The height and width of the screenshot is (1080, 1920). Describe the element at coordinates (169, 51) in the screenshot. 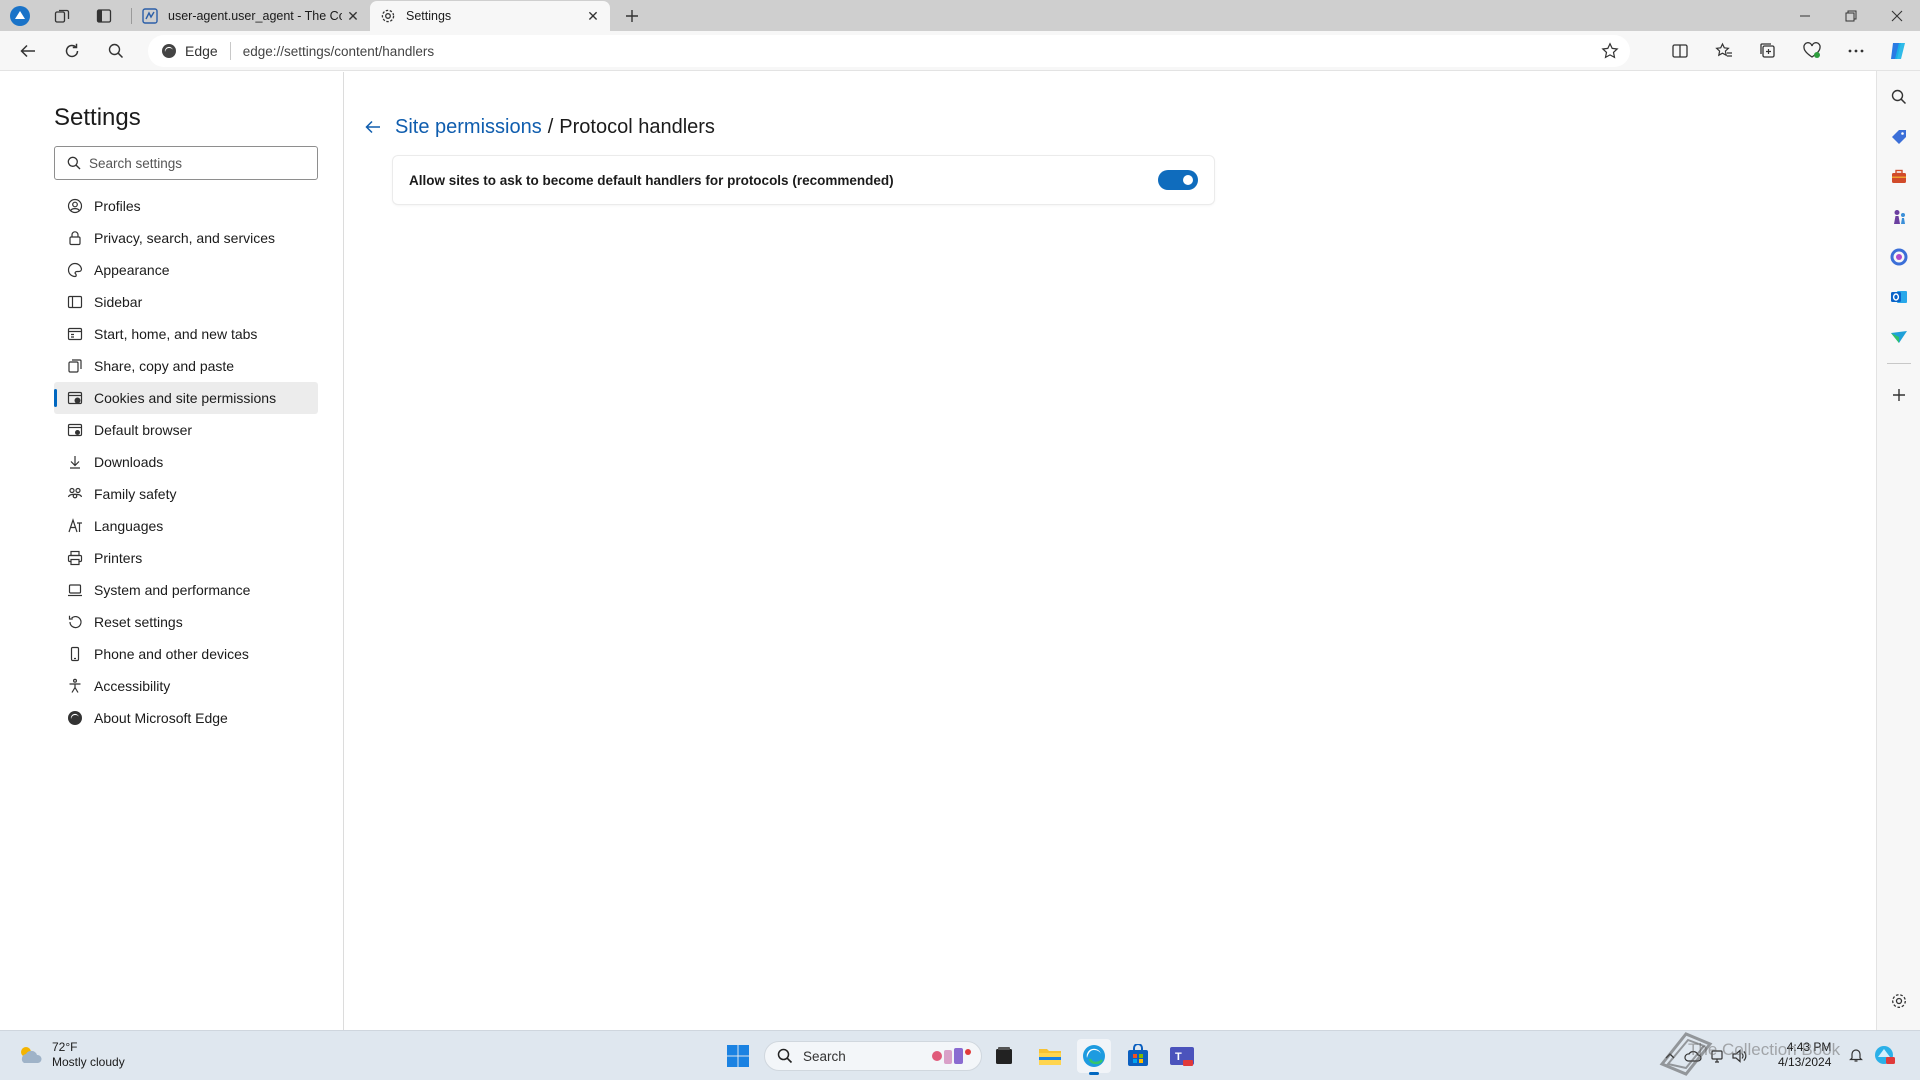

I see `edge-logo-icon` at that location.